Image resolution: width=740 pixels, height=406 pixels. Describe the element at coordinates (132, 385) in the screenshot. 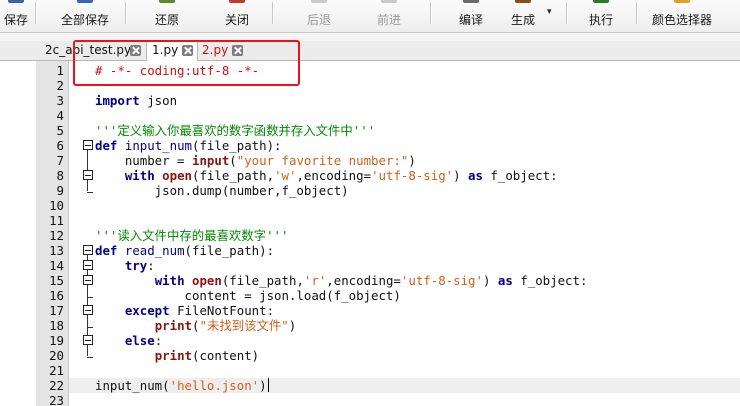

I see `code-token: input_num(` at that location.